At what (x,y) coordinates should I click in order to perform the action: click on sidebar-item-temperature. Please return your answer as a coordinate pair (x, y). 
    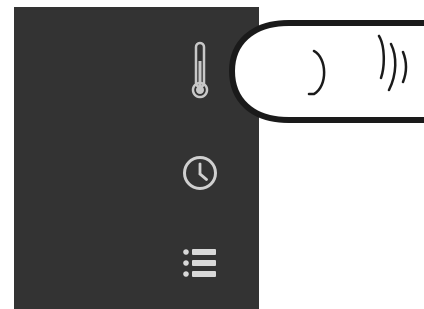
    Looking at the image, I should click on (200, 71).